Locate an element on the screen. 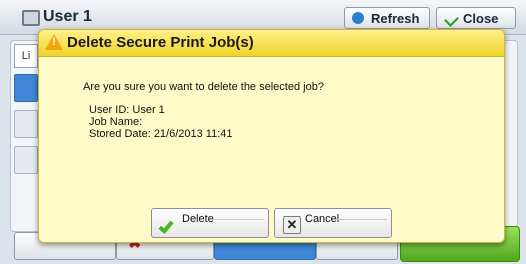 The image size is (526, 264). background-title: User 1 is located at coordinates (67, 16).